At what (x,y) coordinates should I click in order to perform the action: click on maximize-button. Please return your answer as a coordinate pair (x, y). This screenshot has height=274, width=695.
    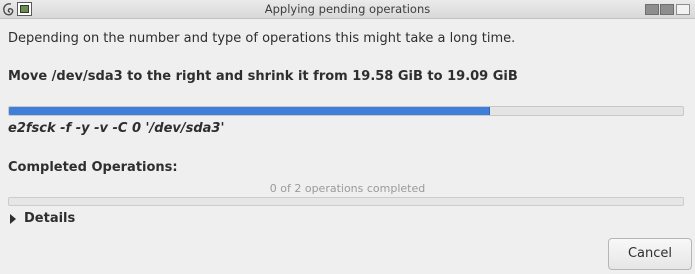
    Looking at the image, I should click on (667, 9).